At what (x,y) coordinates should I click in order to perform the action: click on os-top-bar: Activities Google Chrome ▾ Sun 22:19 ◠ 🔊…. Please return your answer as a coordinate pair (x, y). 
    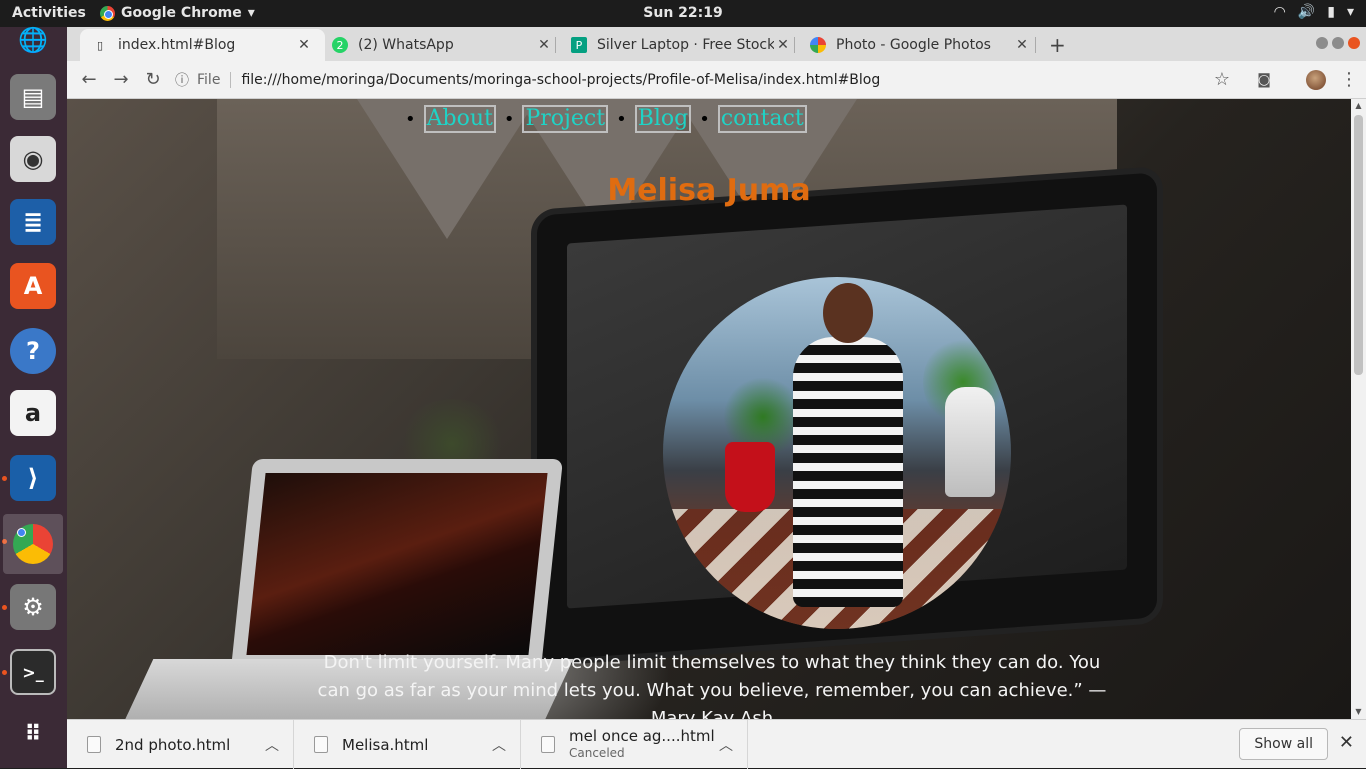
    Looking at the image, I should click on (683, 13).